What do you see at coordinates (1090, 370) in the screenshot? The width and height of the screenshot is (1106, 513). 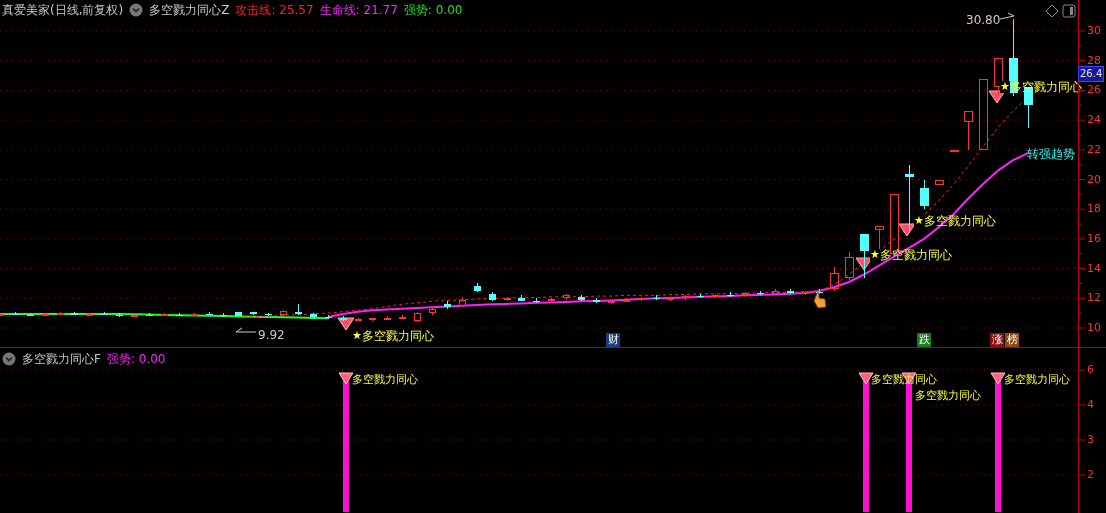 I see `axis-label: 6` at bounding box center [1090, 370].